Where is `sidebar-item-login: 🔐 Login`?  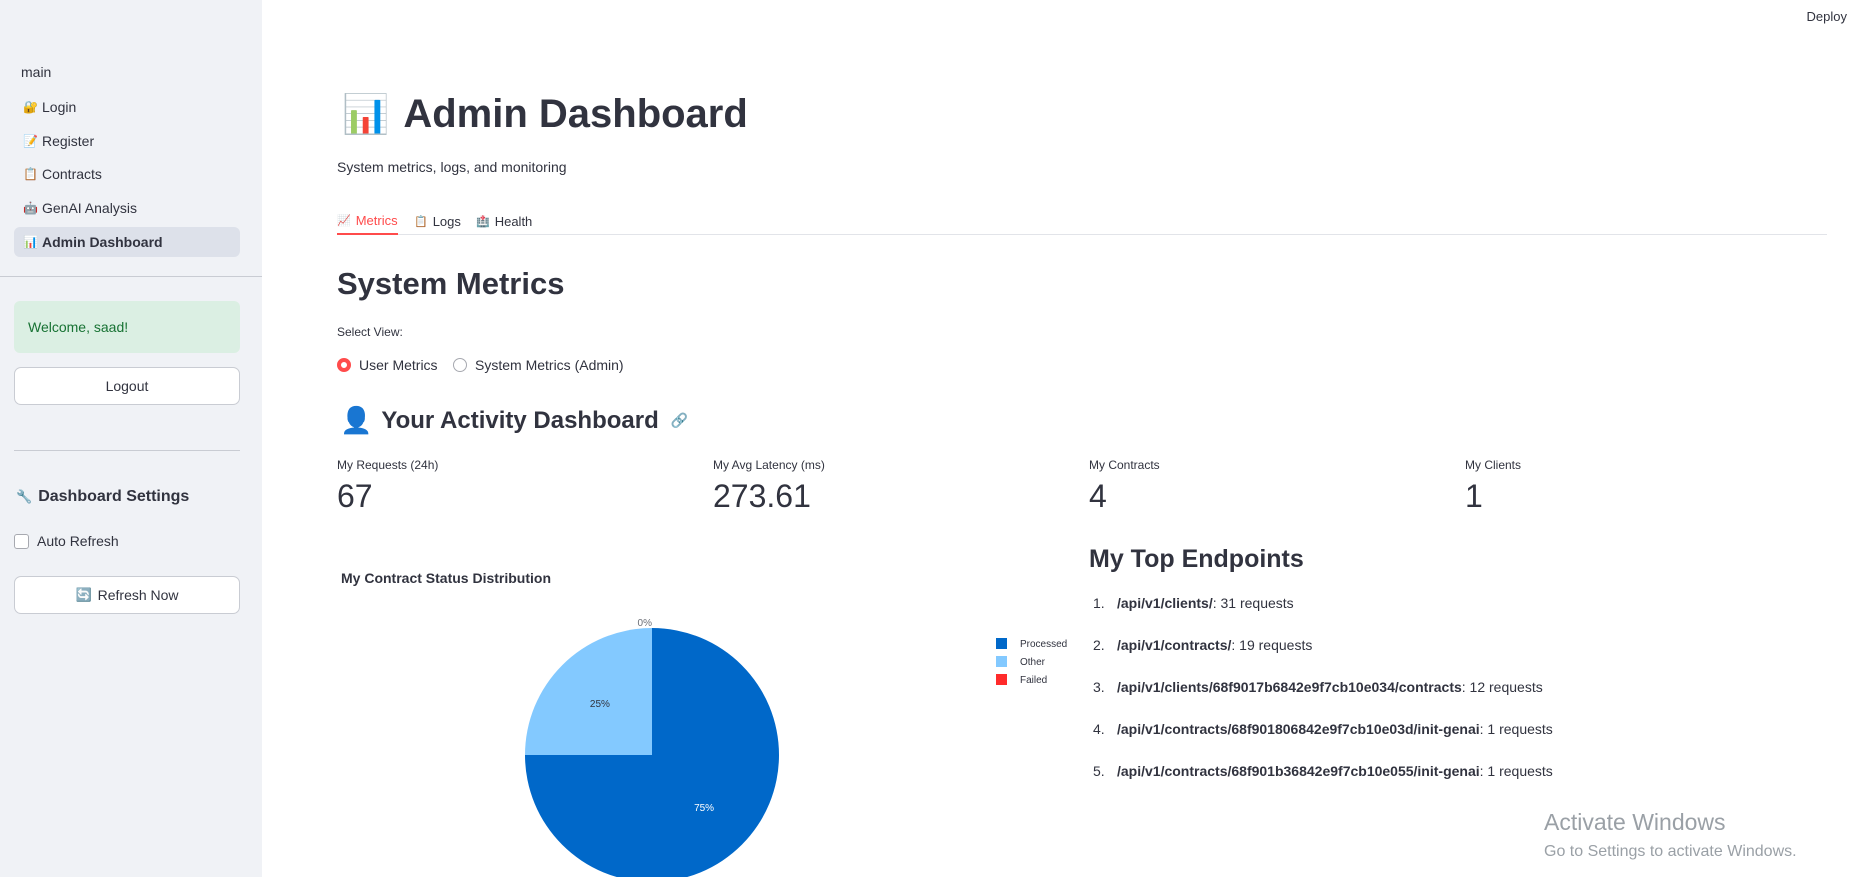 sidebar-item-login: 🔐 Login is located at coordinates (127, 107).